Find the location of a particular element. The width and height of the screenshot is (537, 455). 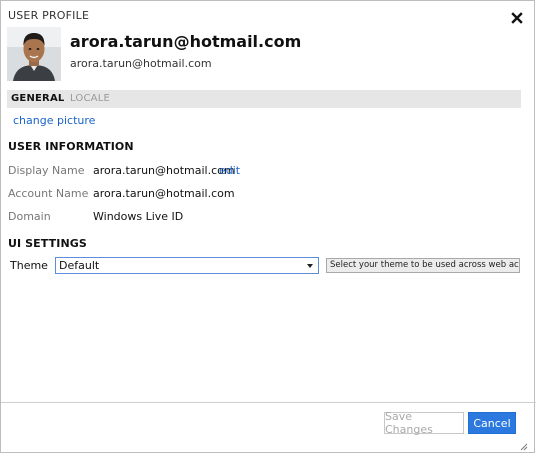

display-name-label: Display Name is located at coordinates (46, 170).